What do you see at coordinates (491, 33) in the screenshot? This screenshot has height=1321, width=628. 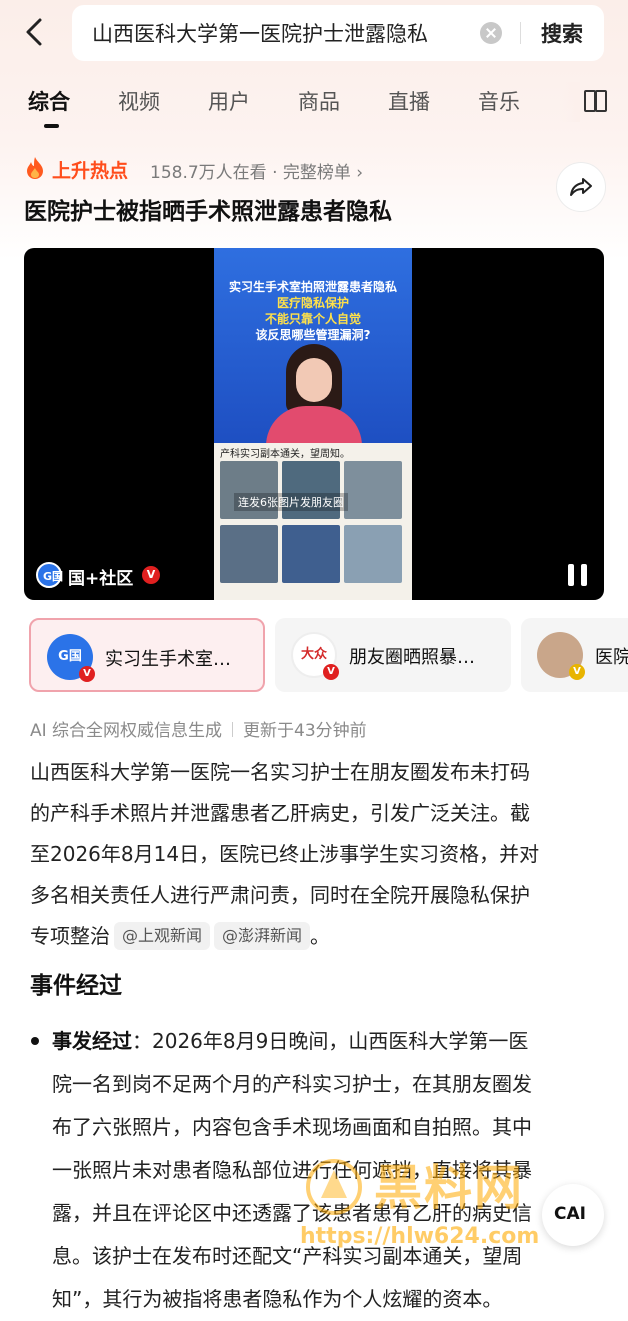 I see `clear-icon` at bounding box center [491, 33].